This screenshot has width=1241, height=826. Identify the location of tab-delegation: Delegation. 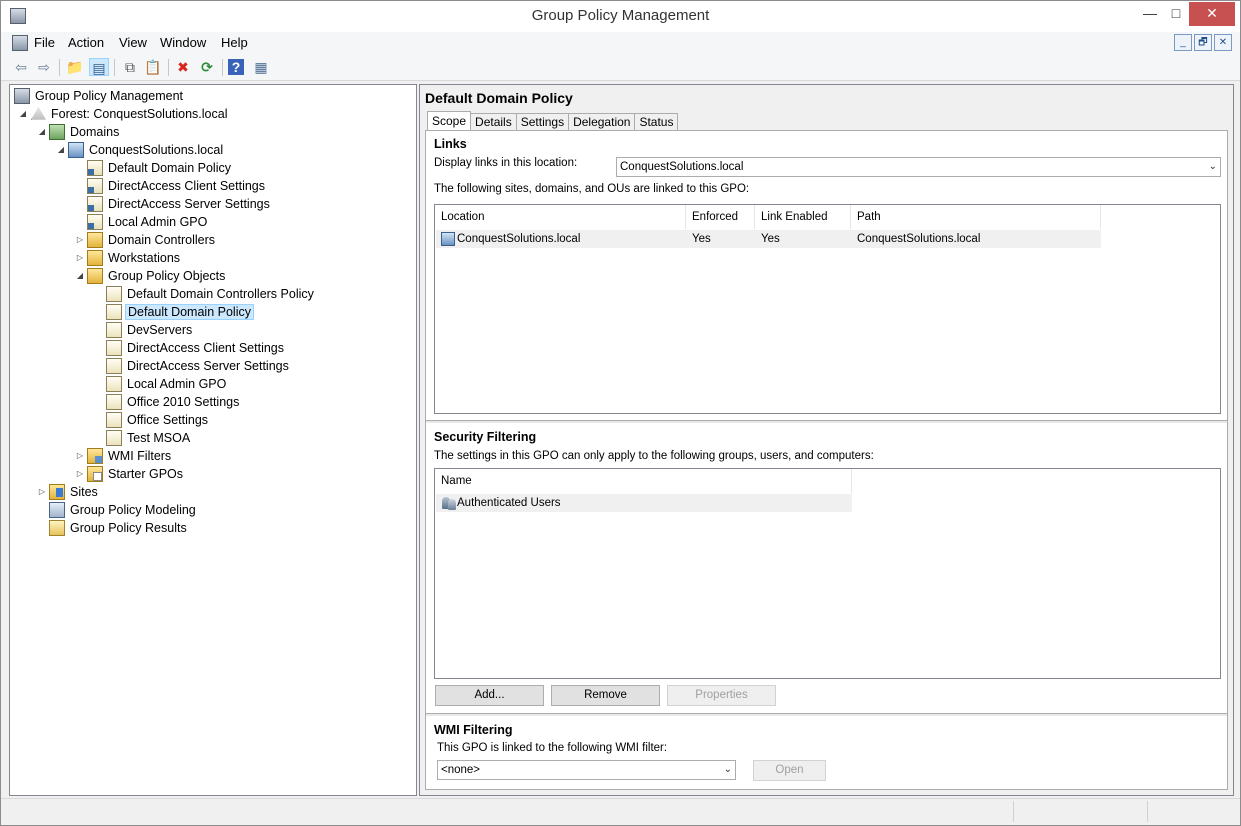
(602, 122).